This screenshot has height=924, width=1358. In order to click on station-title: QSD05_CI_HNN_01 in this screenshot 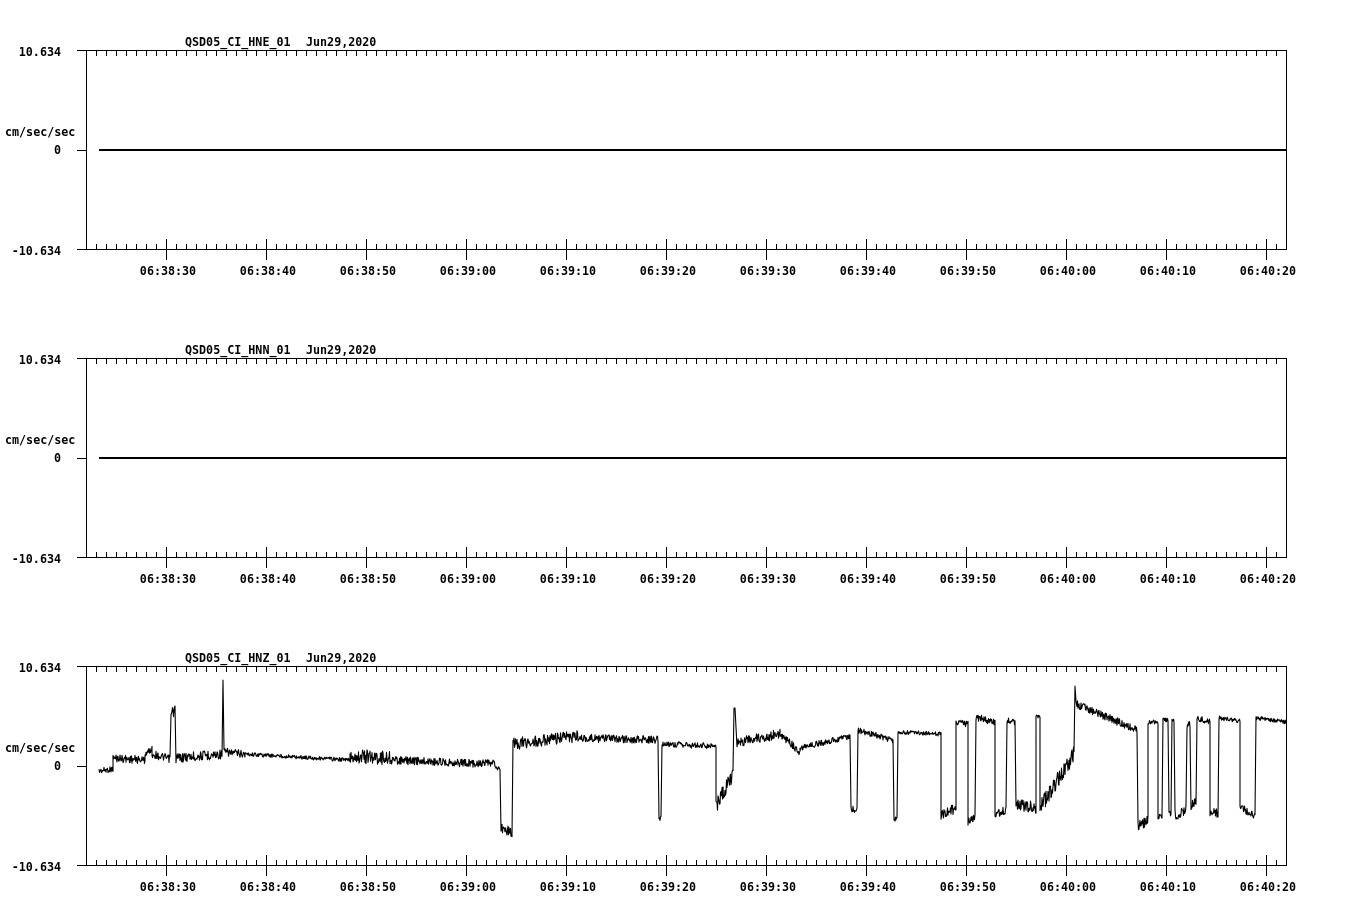, I will do `click(238, 350)`.